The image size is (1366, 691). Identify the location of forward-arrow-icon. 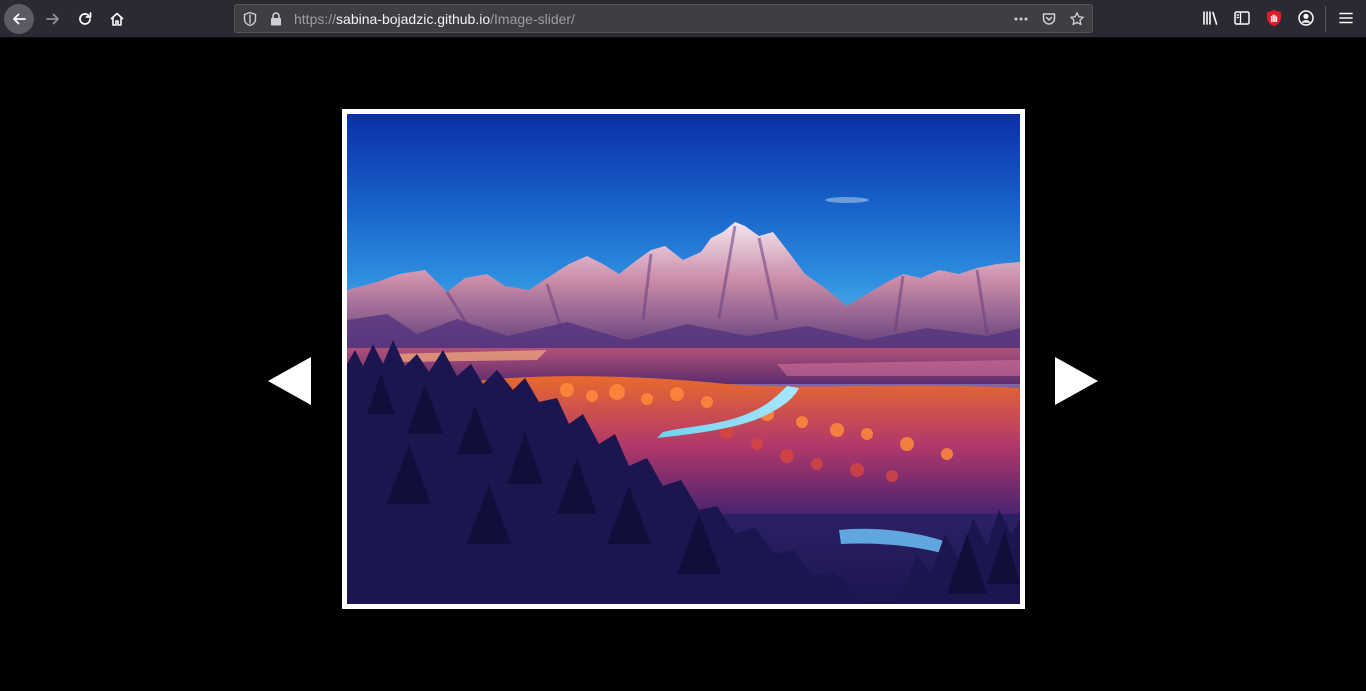
(52, 19).